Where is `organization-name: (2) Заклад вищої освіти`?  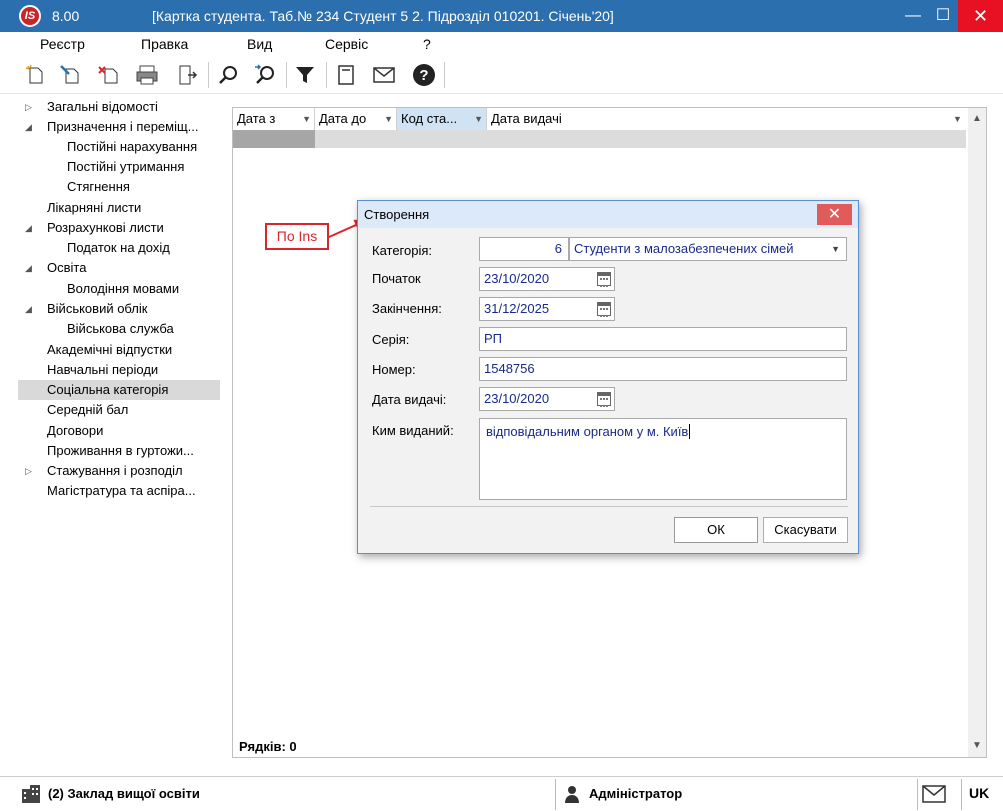 organization-name: (2) Заклад вищої освіти is located at coordinates (124, 793).